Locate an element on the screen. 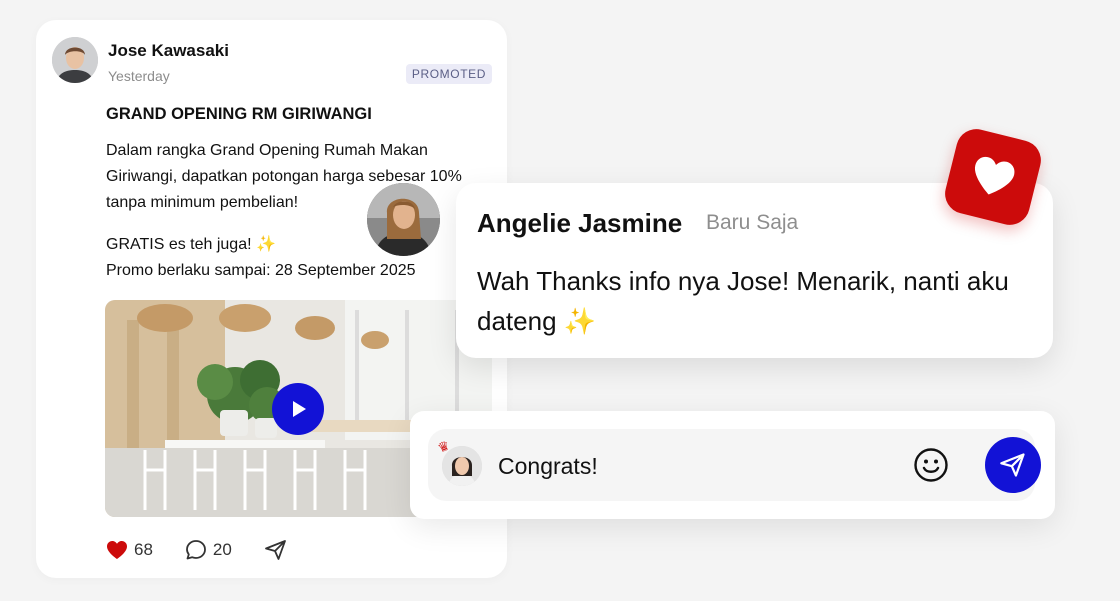 This screenshot has height=601, width=1120. emoji-button is located at coordinates (931, 467).